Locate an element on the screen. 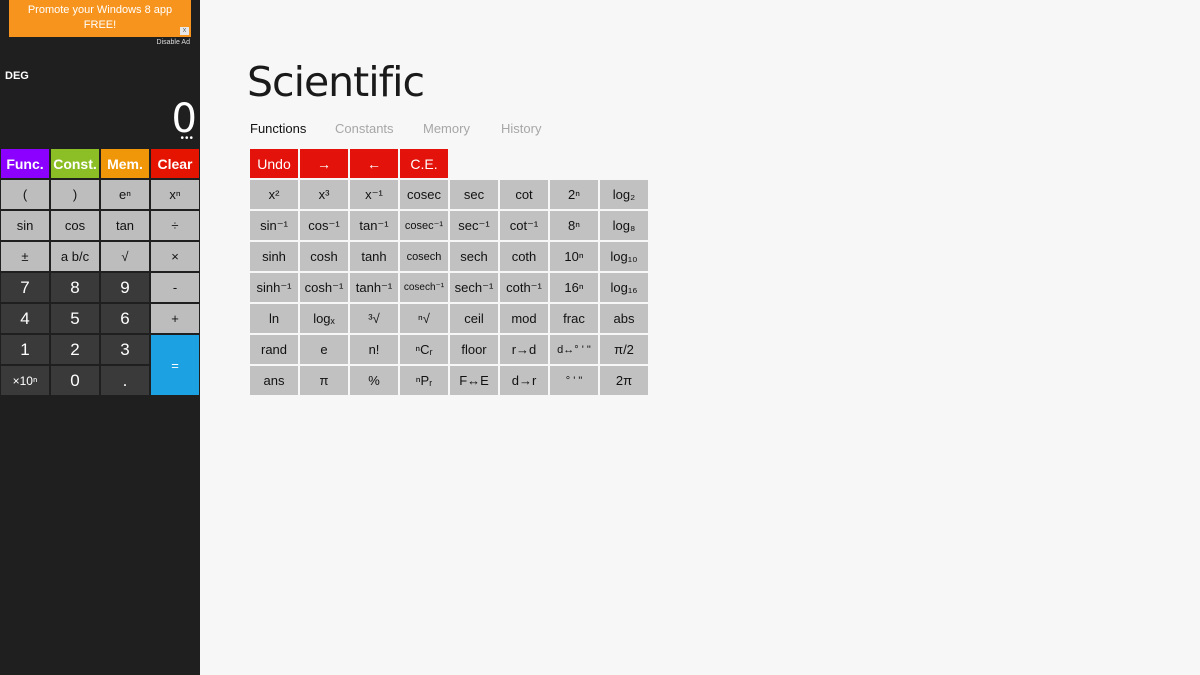 Image resolution: width=1200 pixels, height=675 pixels. digit-8-button: 8 is located at coordinates (75, 287).